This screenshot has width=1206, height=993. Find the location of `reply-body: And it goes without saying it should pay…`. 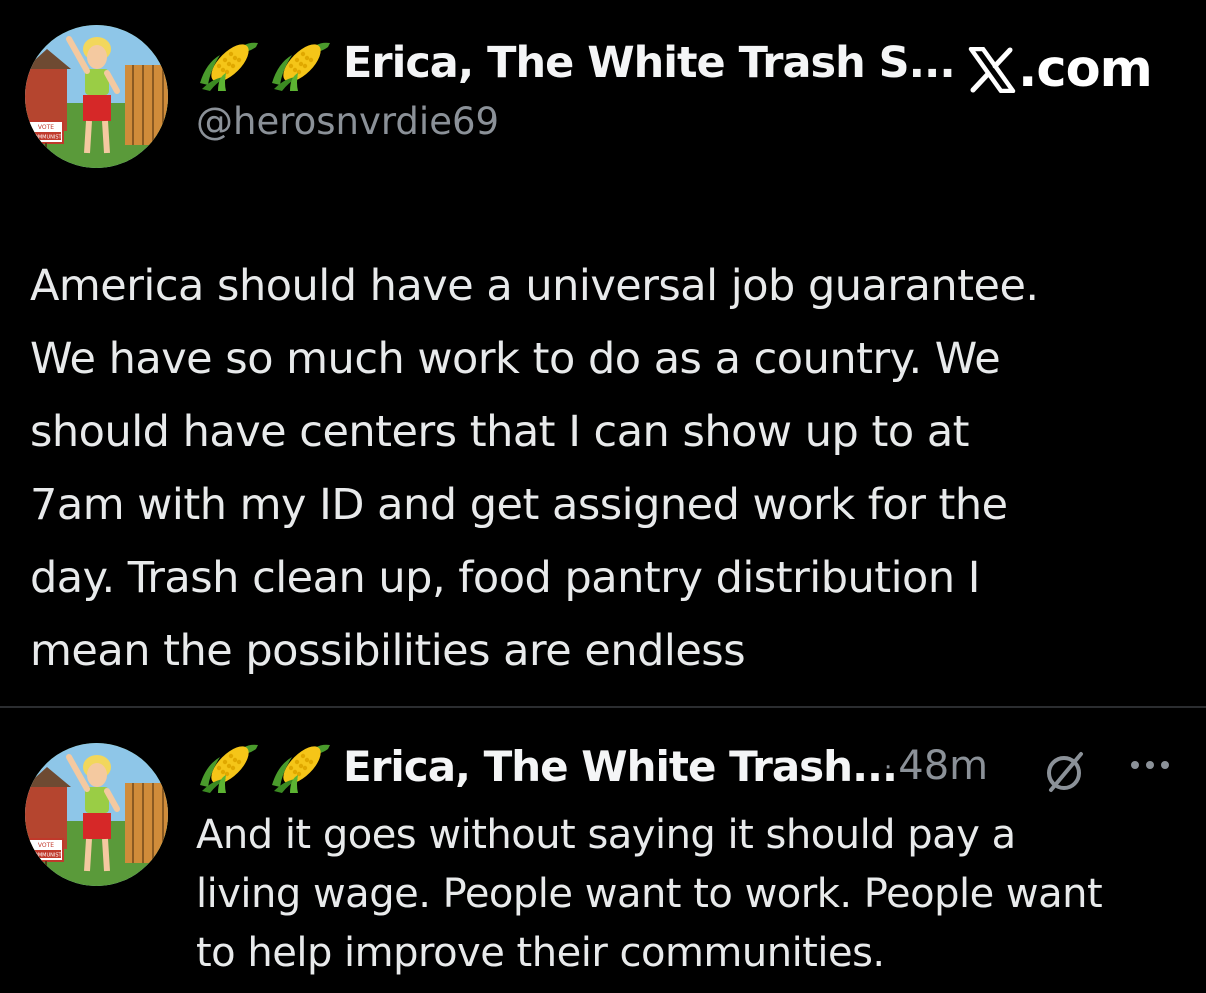

reply-body: And it goes without saying it should pay… is located at coordinates (696, 894).